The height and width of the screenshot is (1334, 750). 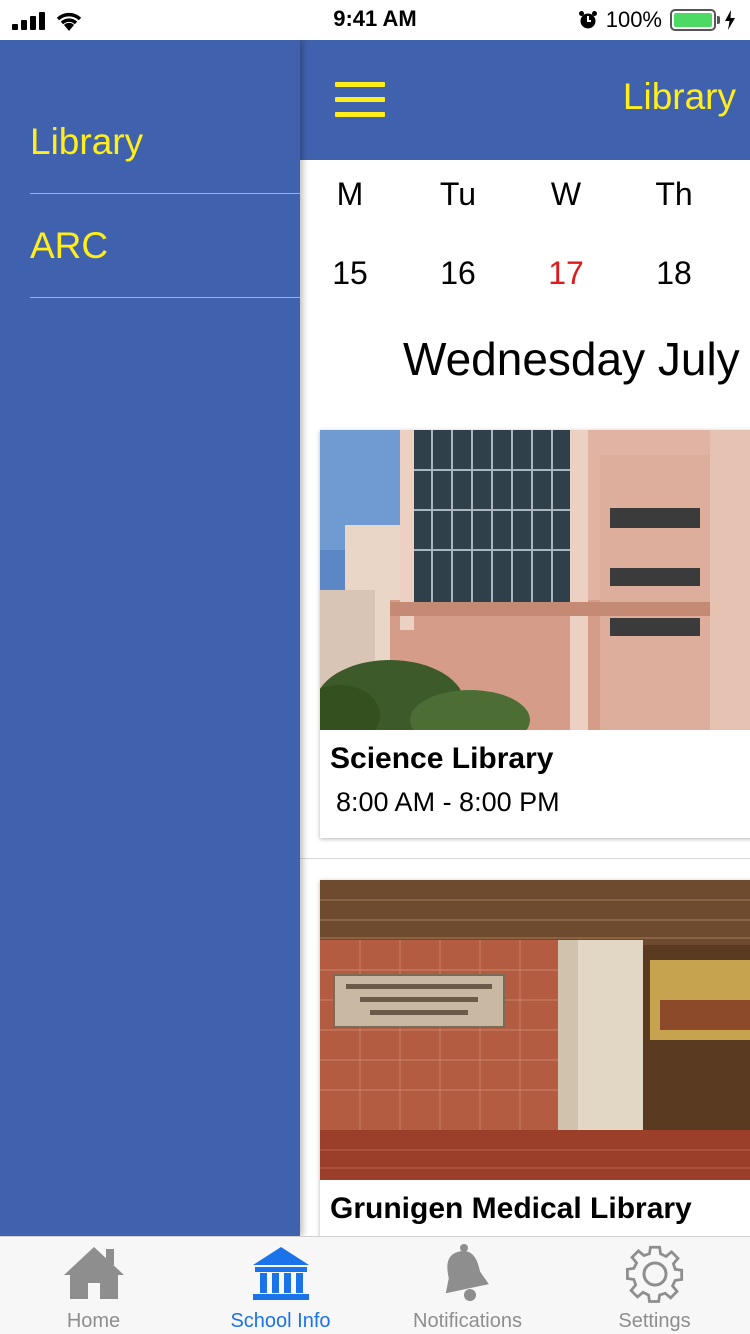 What do you see at coordinates (94, 1273) in the screenshot?
I see `house-icon` at bounding box center [94, 1273].